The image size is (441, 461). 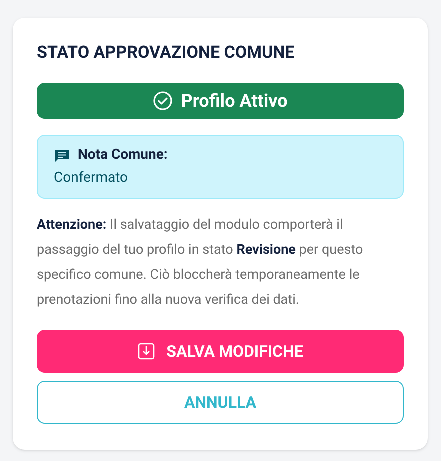 What do you see at coordinates (92, 178) in the screenshot?
I see `note-text: Confermato` at bounding box center [92, 178].